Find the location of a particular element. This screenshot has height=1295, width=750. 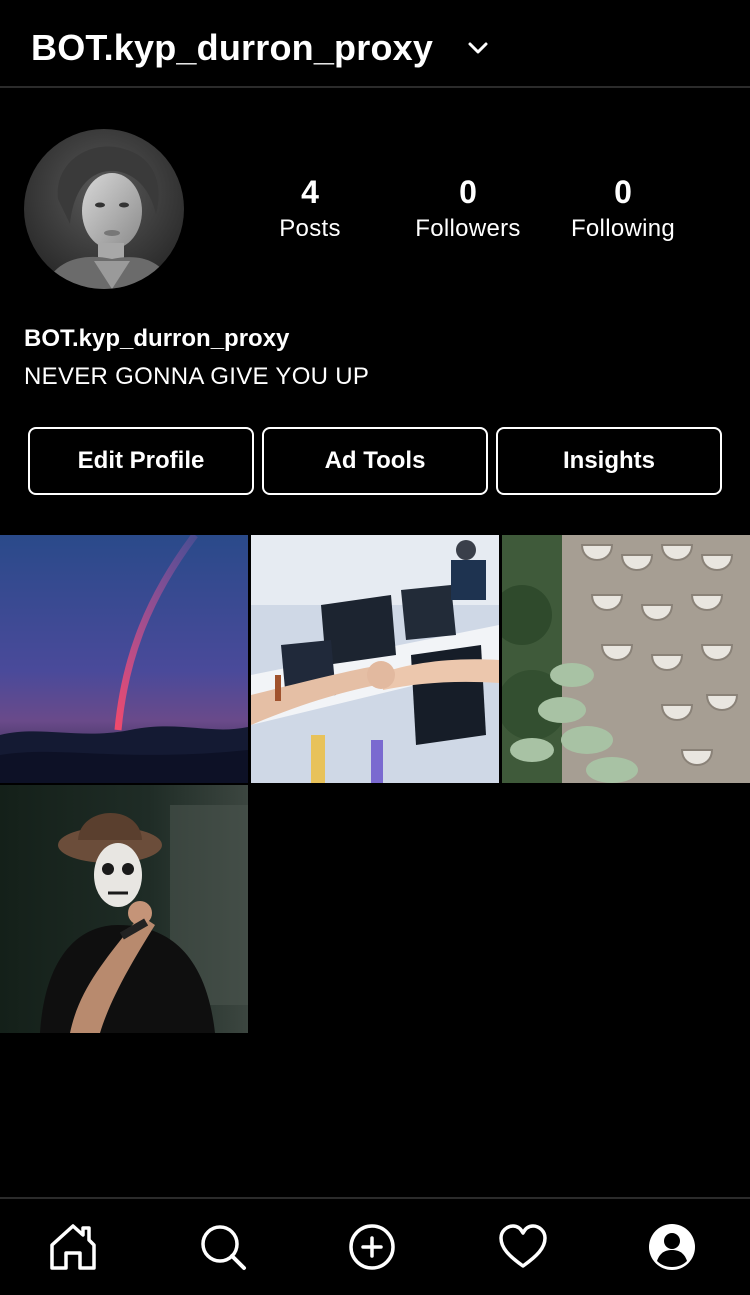

account-switcher-username: BOT.kyp_durron_proxy is located at coordinates (232, 48).